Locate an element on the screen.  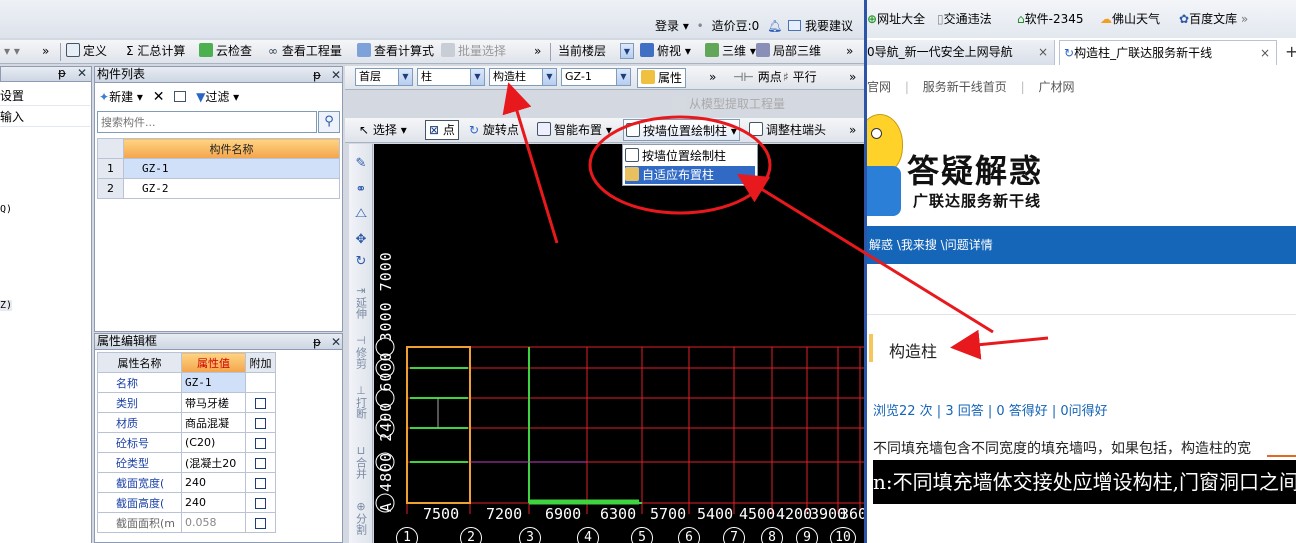
property-button: 属性 is located at coordinates (662, 78).